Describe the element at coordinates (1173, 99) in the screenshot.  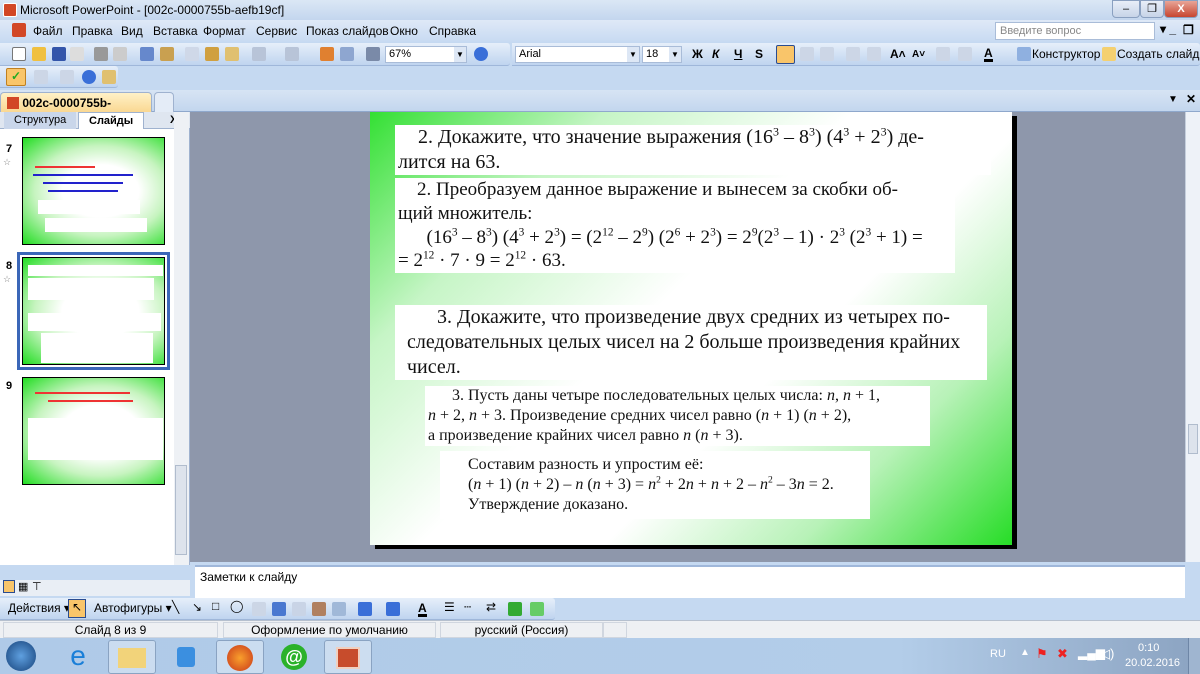
I see `tab-menu-icon: ▼` at that location.